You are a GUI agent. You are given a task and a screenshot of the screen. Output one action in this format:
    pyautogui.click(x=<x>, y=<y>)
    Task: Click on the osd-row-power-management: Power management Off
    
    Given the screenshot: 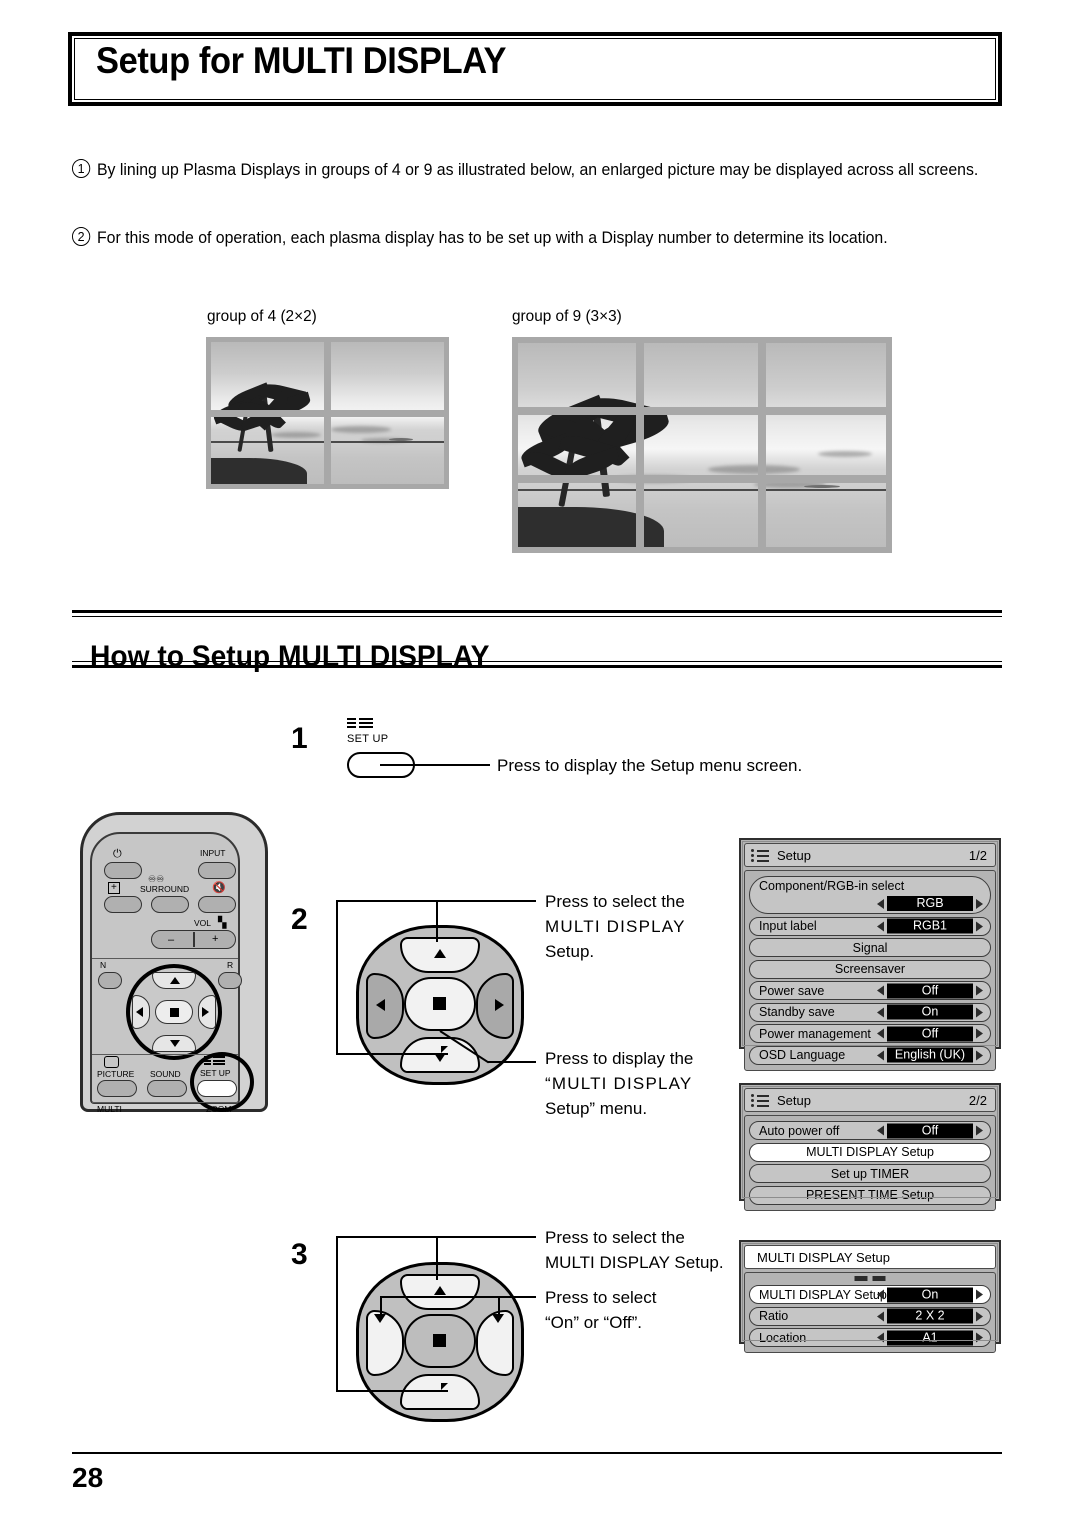 What is the action you would take?
    pyautogui.click(x=870, y=1033)
    